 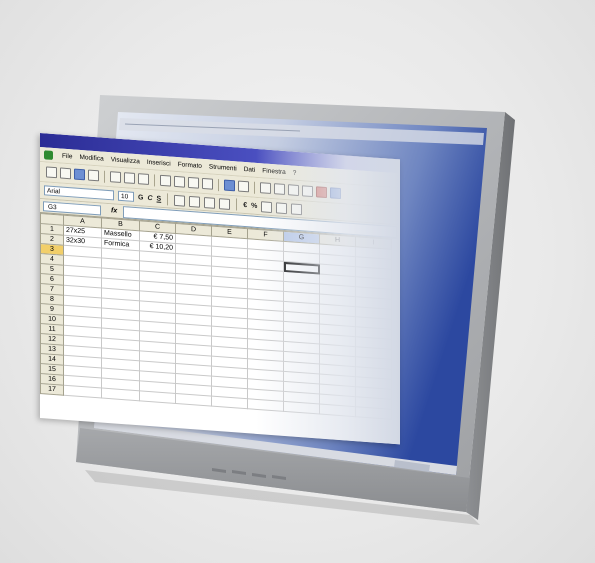 What do you see at coordinates (321, 192) in the screenshot?
I see `chart-icon` at bounding box center [321, 192].